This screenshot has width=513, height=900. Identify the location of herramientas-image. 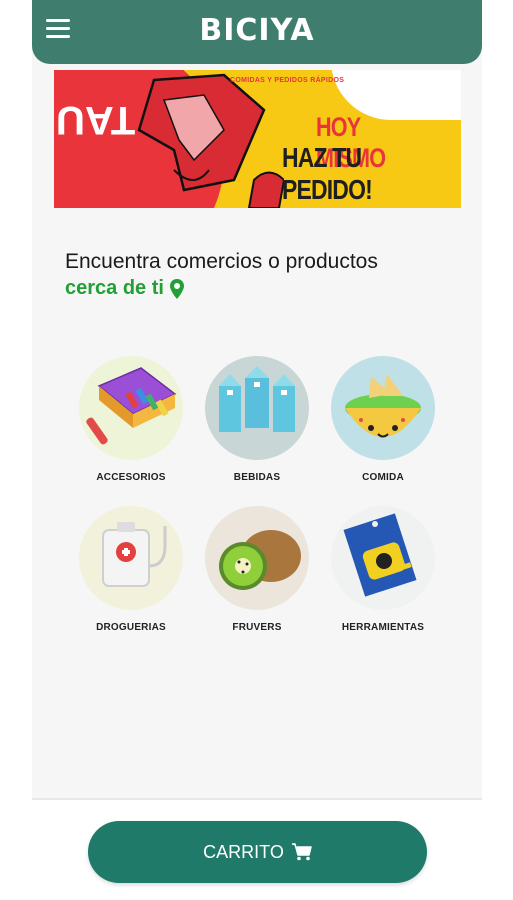
(383, 558).